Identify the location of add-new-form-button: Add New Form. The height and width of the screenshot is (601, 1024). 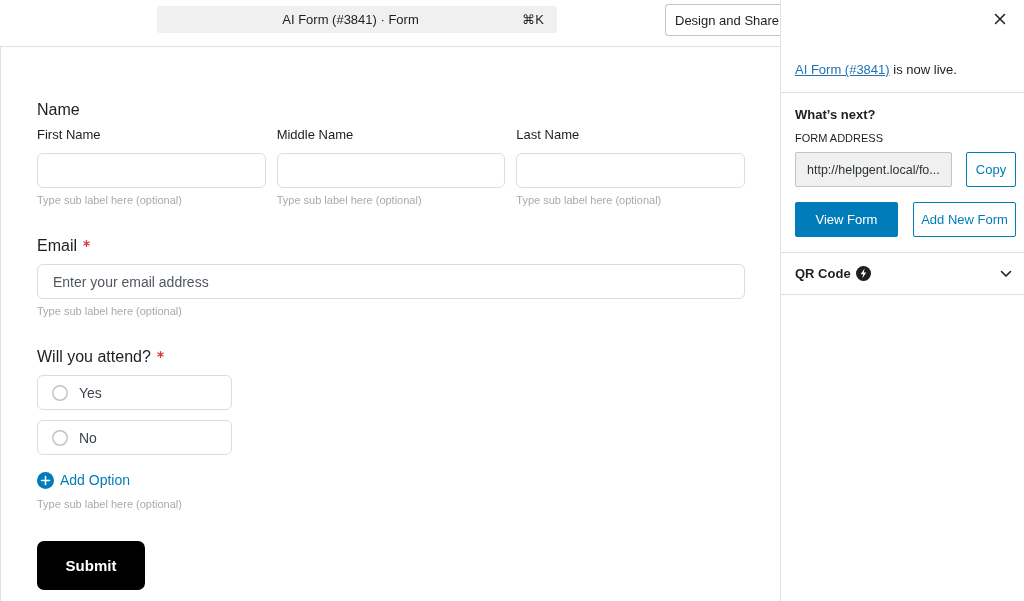
(964, 219).